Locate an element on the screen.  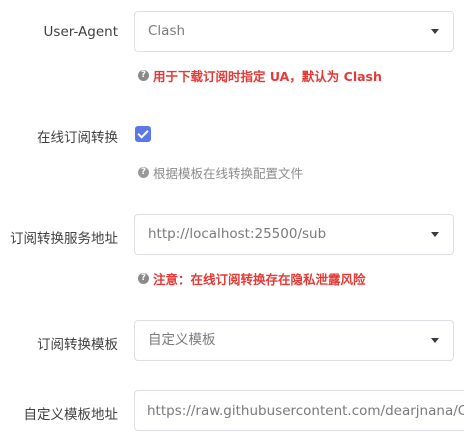
user-agent-select: Clash is located at coordinates (294, 31).